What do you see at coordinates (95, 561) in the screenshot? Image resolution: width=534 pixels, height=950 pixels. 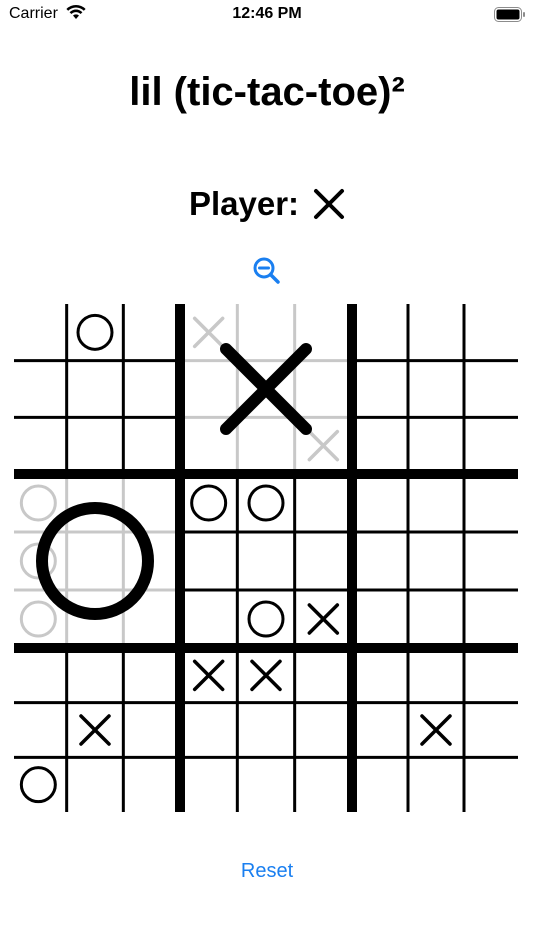 I see `big-o-mark` at bounding box center [95, 561].